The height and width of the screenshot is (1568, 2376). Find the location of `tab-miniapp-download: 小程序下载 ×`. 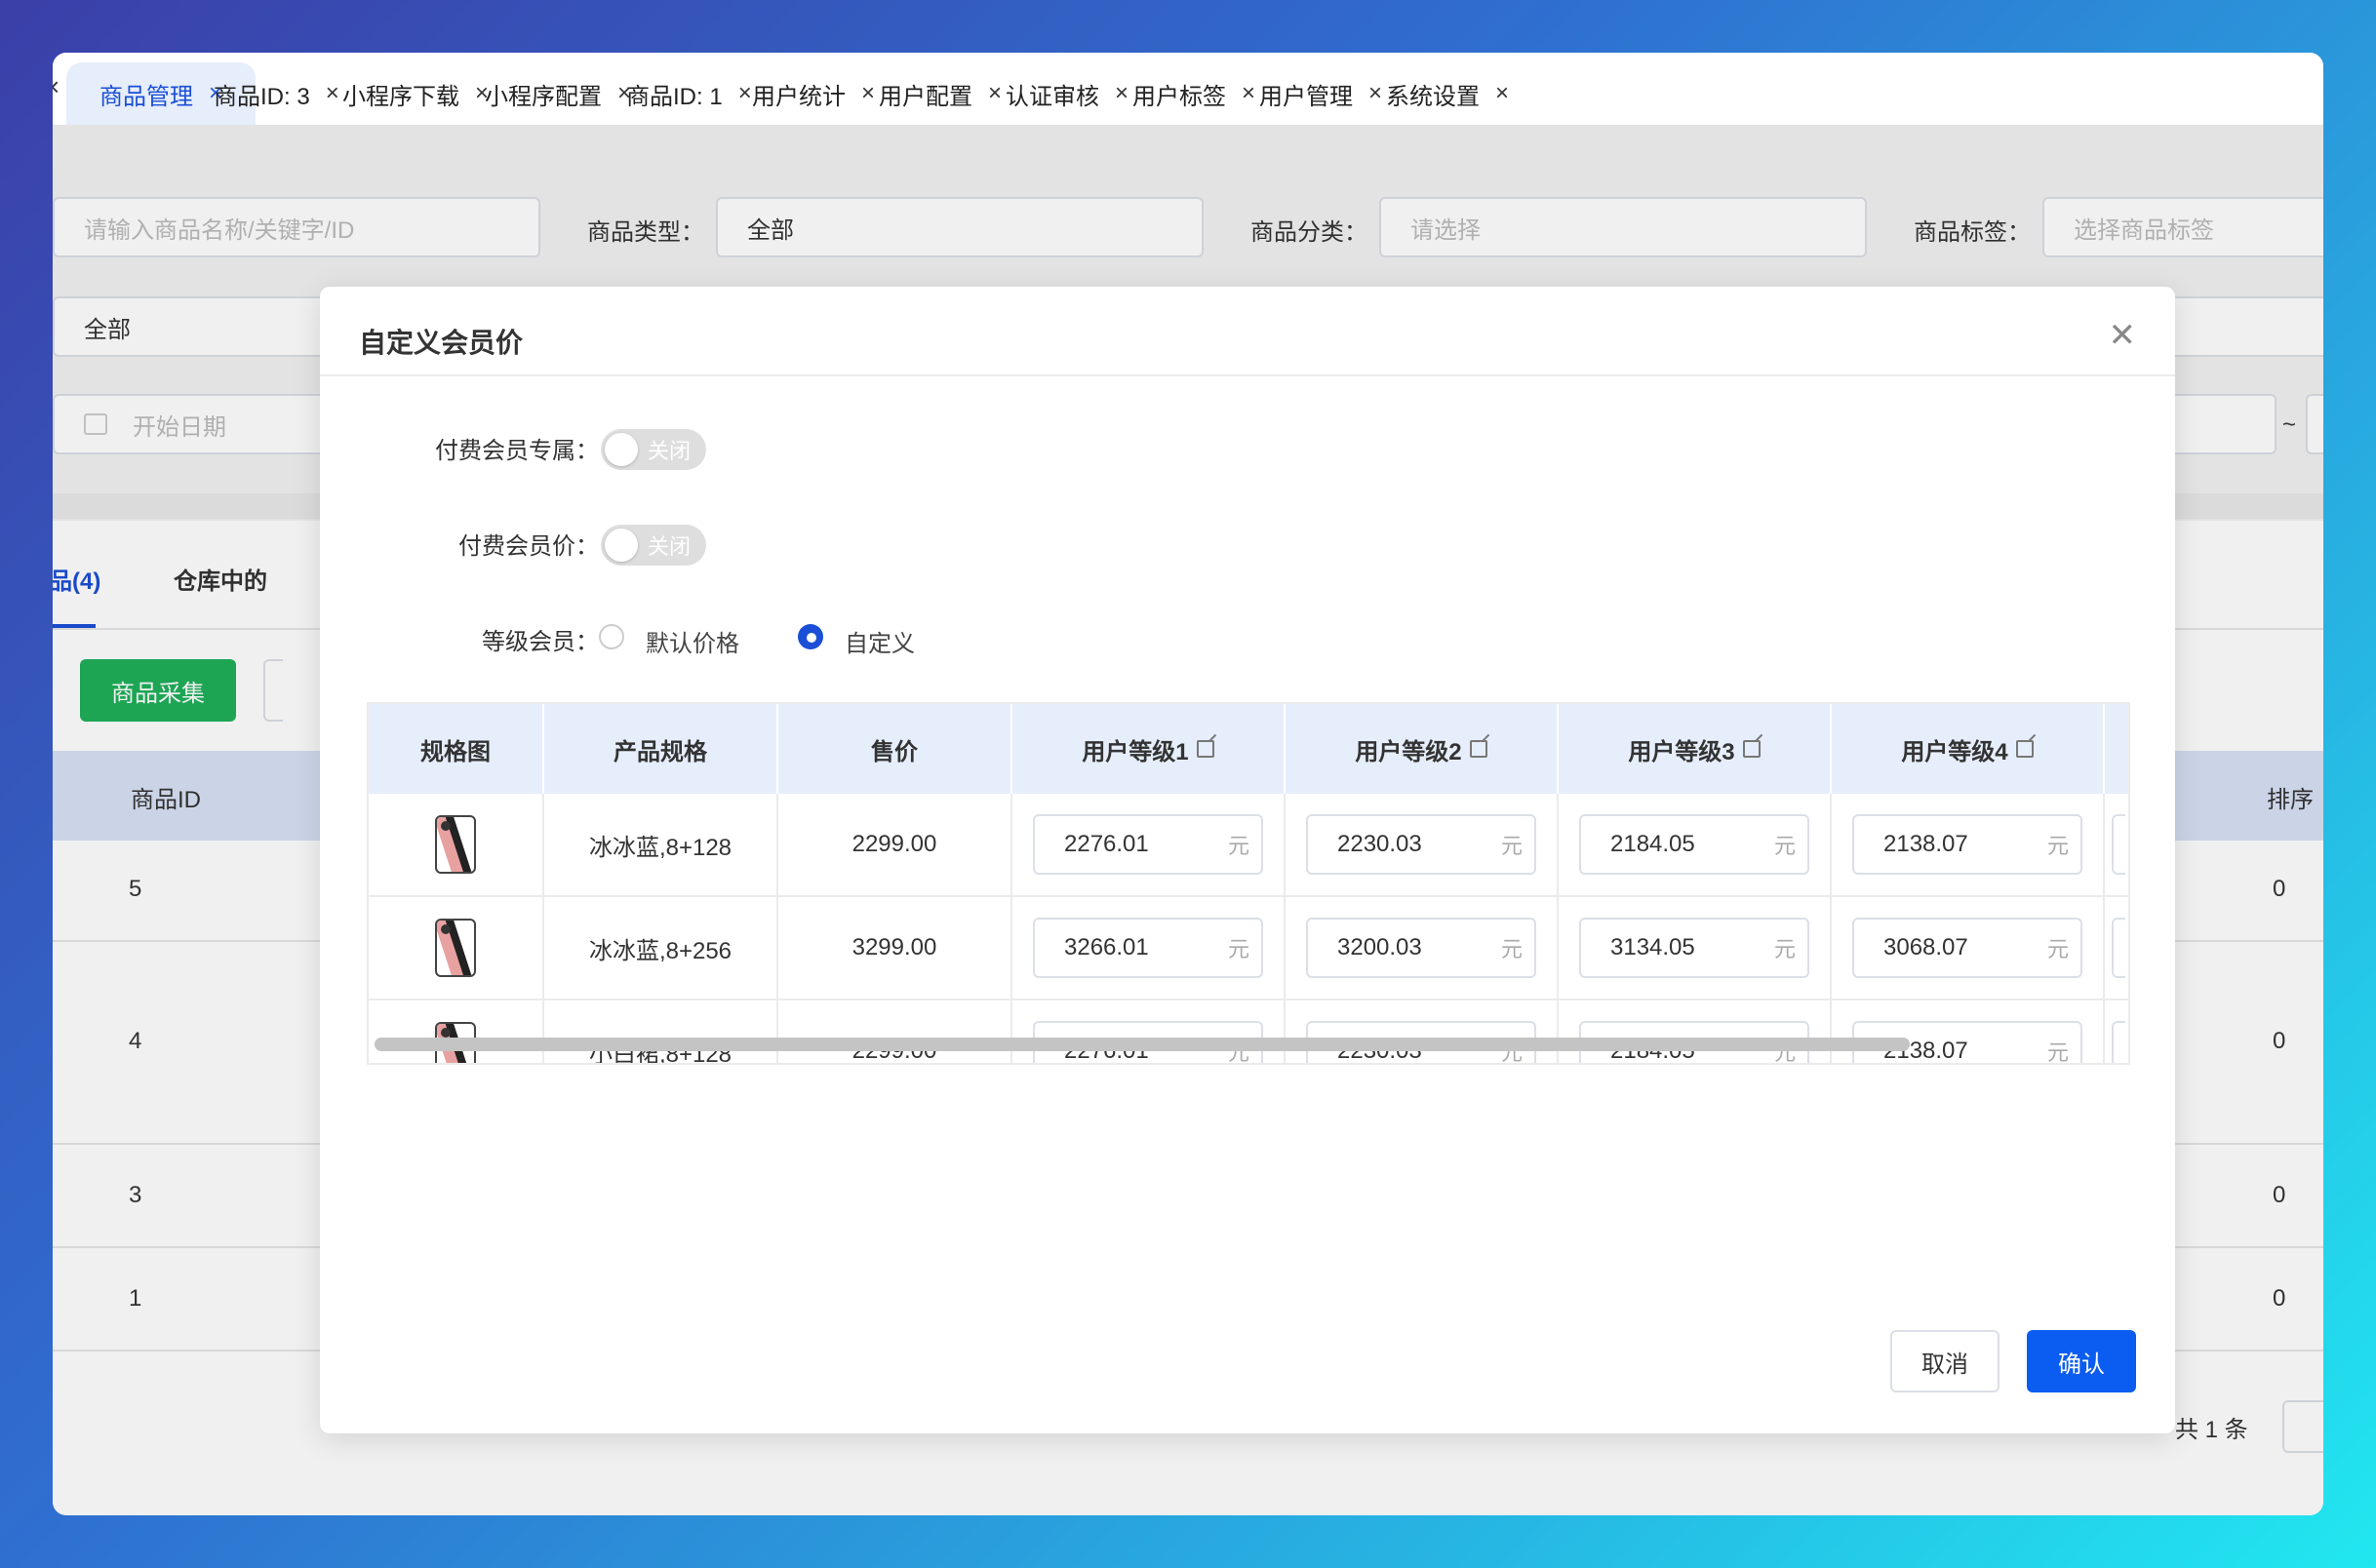

tab-miniapp-download: 小程序下载 × is located at coordinates (415, 93).